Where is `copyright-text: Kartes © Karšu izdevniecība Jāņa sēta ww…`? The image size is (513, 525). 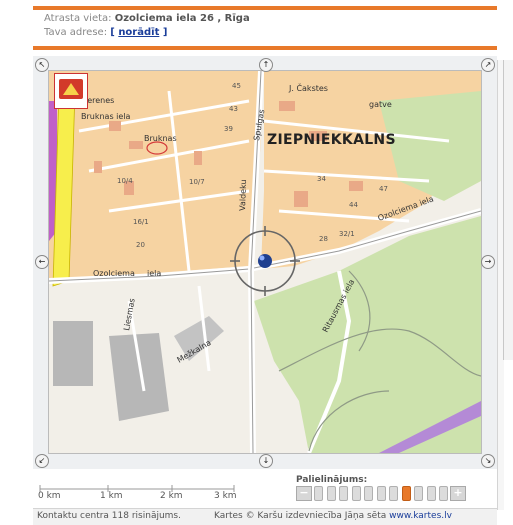 copyright-text: Kartes © Karšu izdevniecība Jāņa sēta ww… is located at coordinates (333, 516).